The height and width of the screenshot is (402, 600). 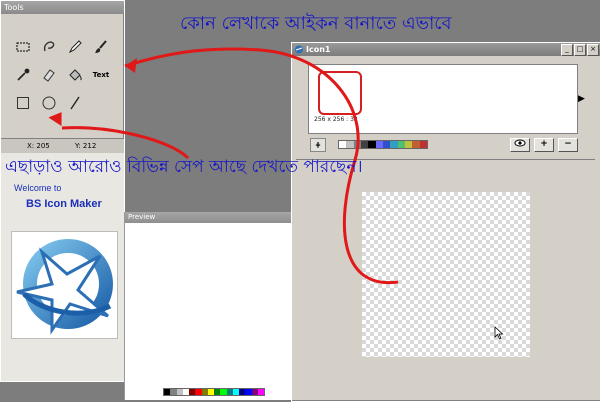 I want to click on text-tool-label: Text, so click(x=101, y=75).